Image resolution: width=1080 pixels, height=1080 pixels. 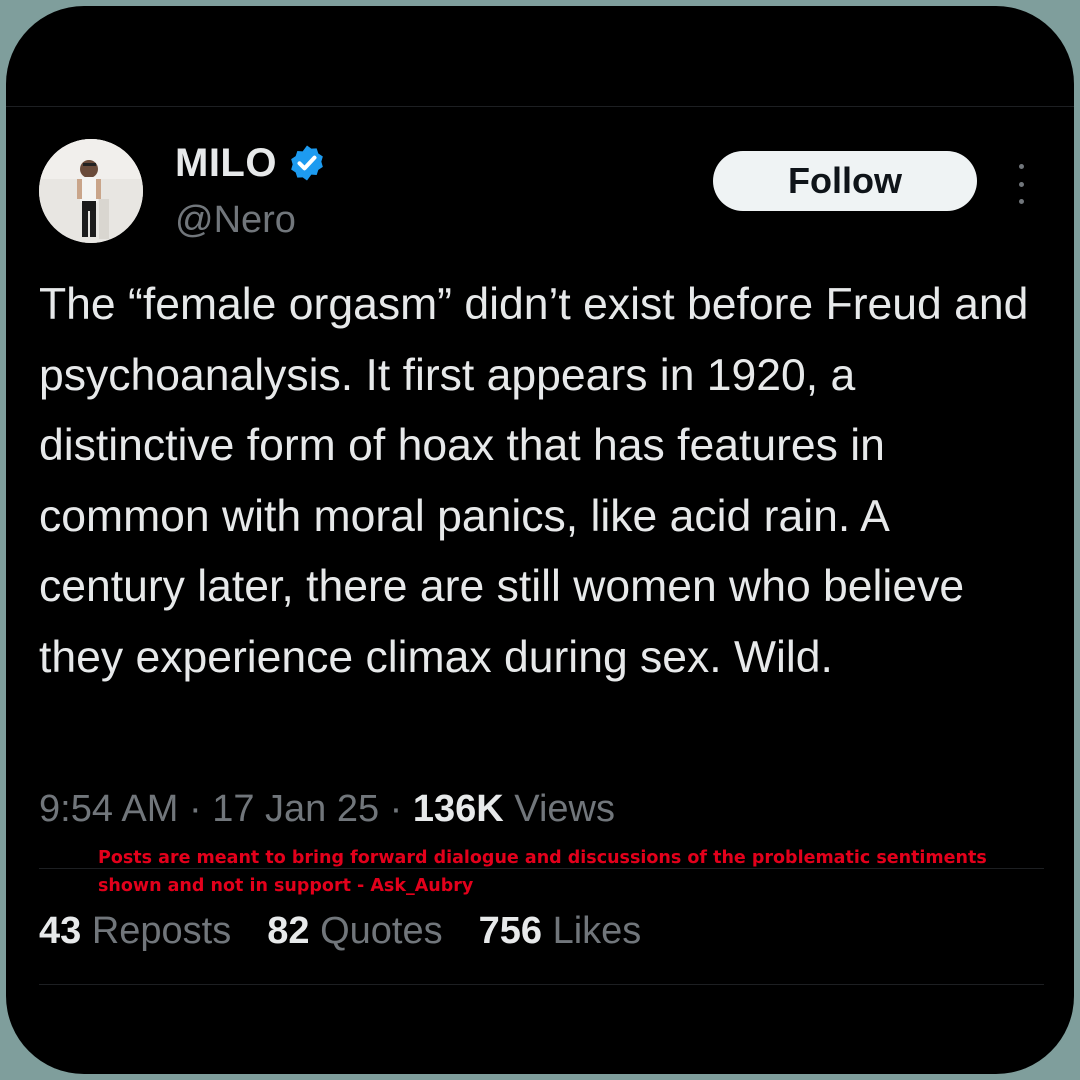 I want to click on likes-count: 756, so click(x=510, y=931).